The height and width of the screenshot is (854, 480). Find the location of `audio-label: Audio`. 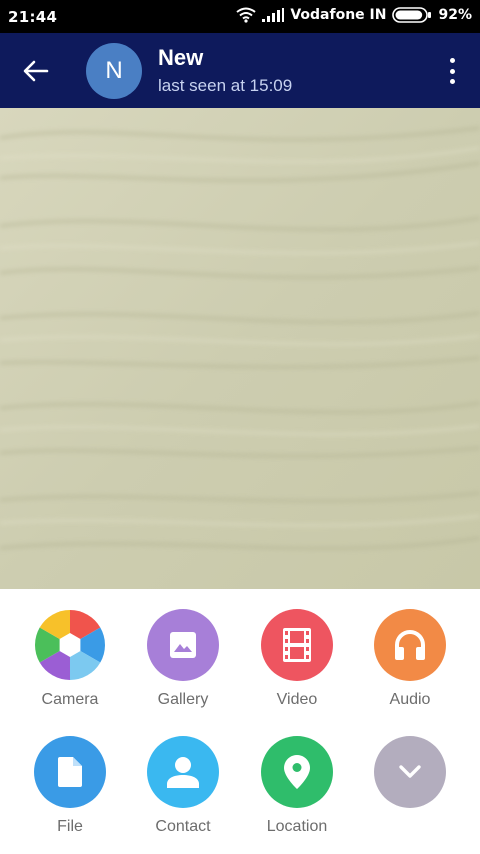

audio-label: Audio is located at coordinates (410, 699).